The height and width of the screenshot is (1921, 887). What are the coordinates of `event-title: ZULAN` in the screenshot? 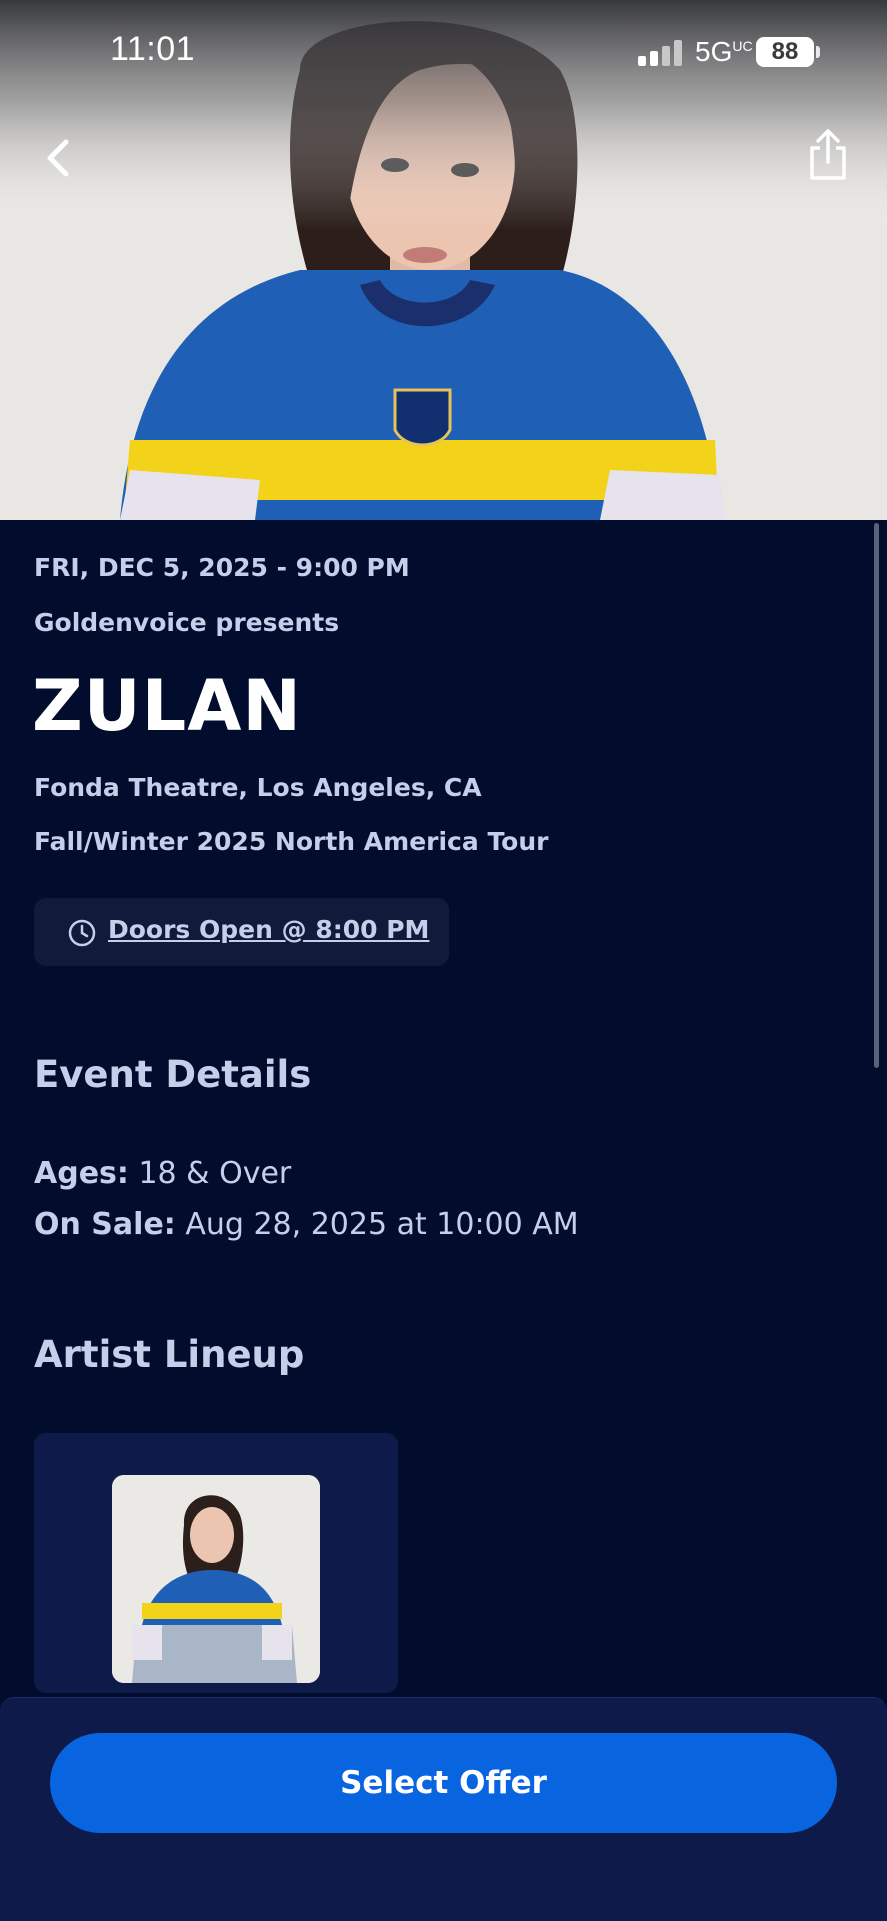 It's located at (167, 706).